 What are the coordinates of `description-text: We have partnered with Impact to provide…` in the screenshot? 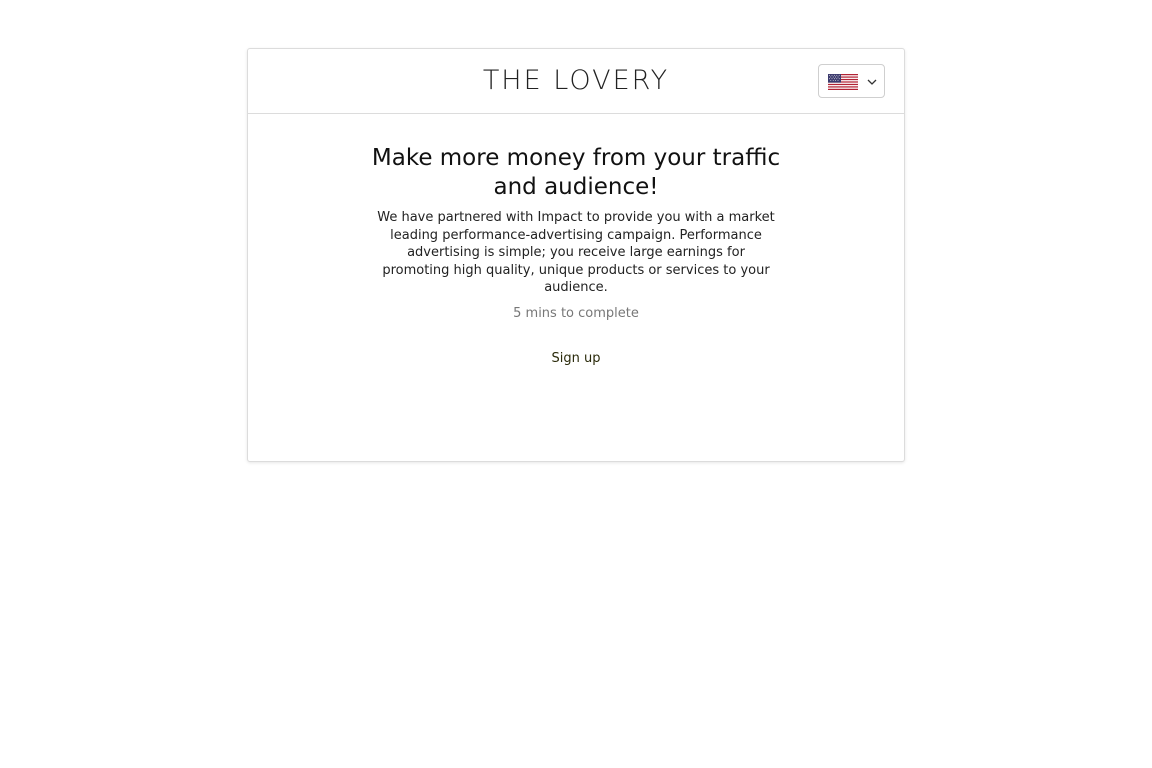 It's located at (576, 252).